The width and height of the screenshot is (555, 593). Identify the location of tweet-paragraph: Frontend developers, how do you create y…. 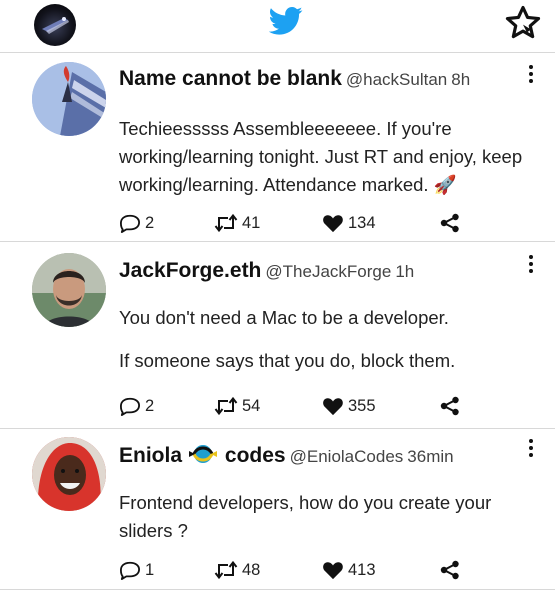
(305, 516).